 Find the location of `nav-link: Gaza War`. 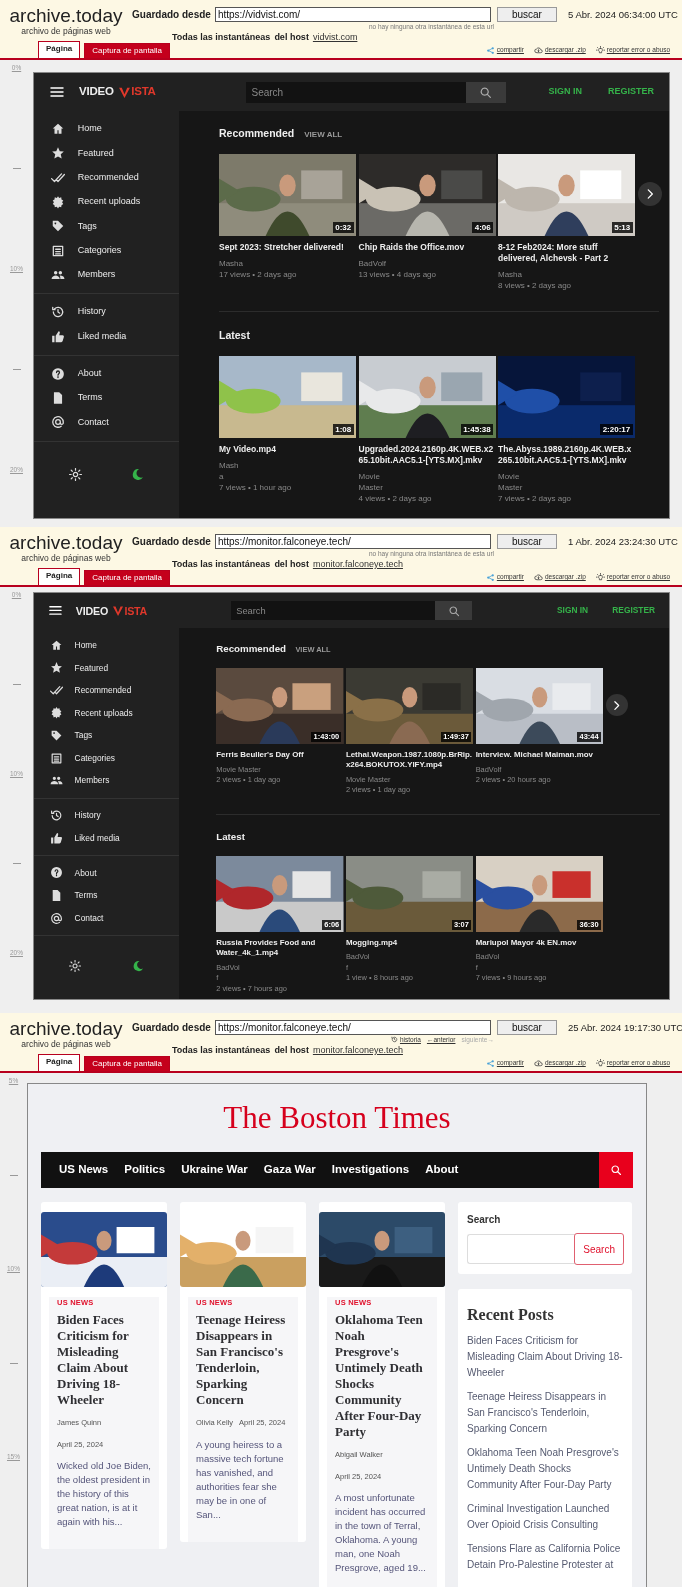

nav-link: Gaza War is located at coordinates (289, 1170).